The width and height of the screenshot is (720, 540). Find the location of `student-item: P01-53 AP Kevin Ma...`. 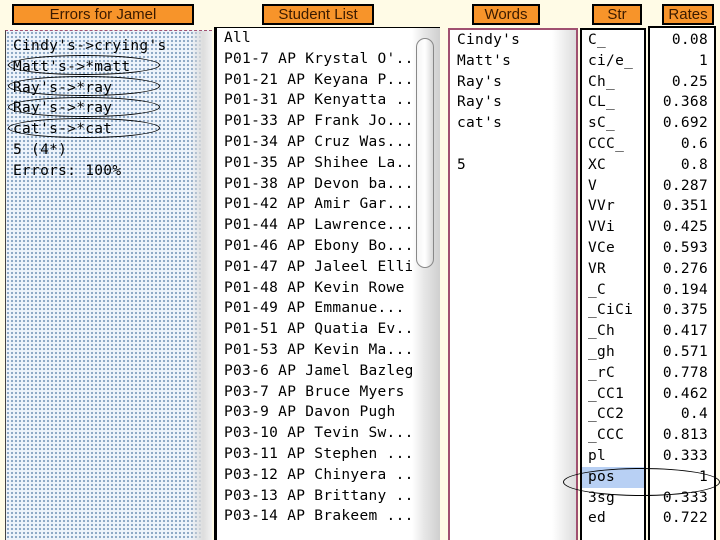

student-item: P01-53 AP Kevin Ma... is located at coordinates (332, 350).